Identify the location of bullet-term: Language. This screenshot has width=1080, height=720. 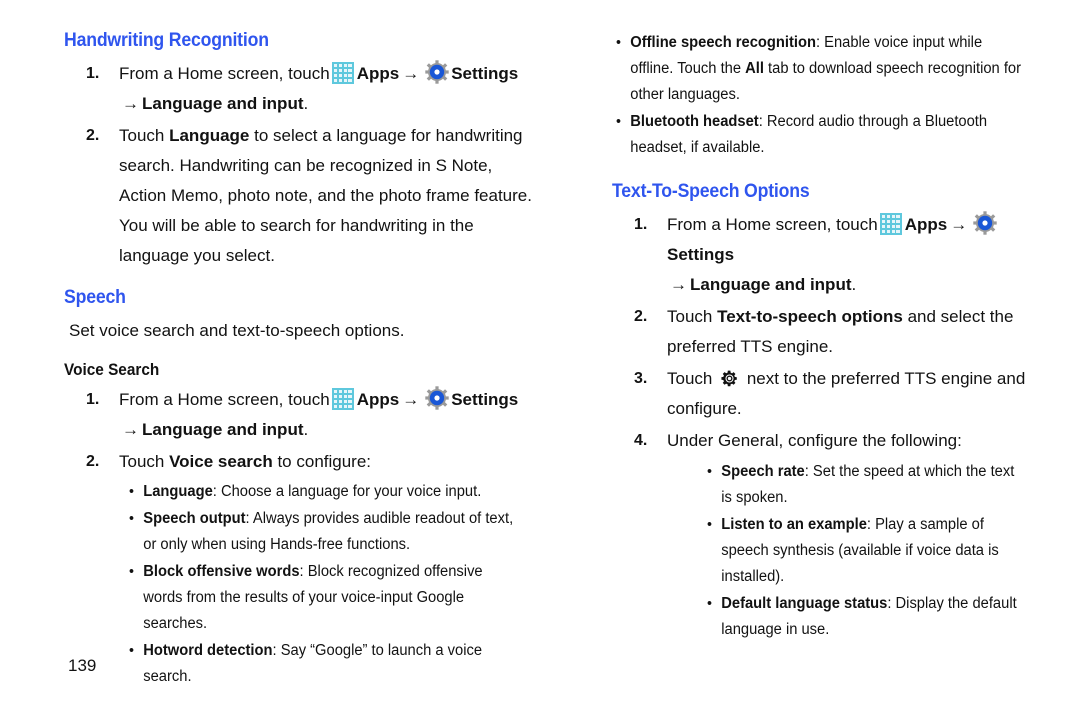
(178, 491).